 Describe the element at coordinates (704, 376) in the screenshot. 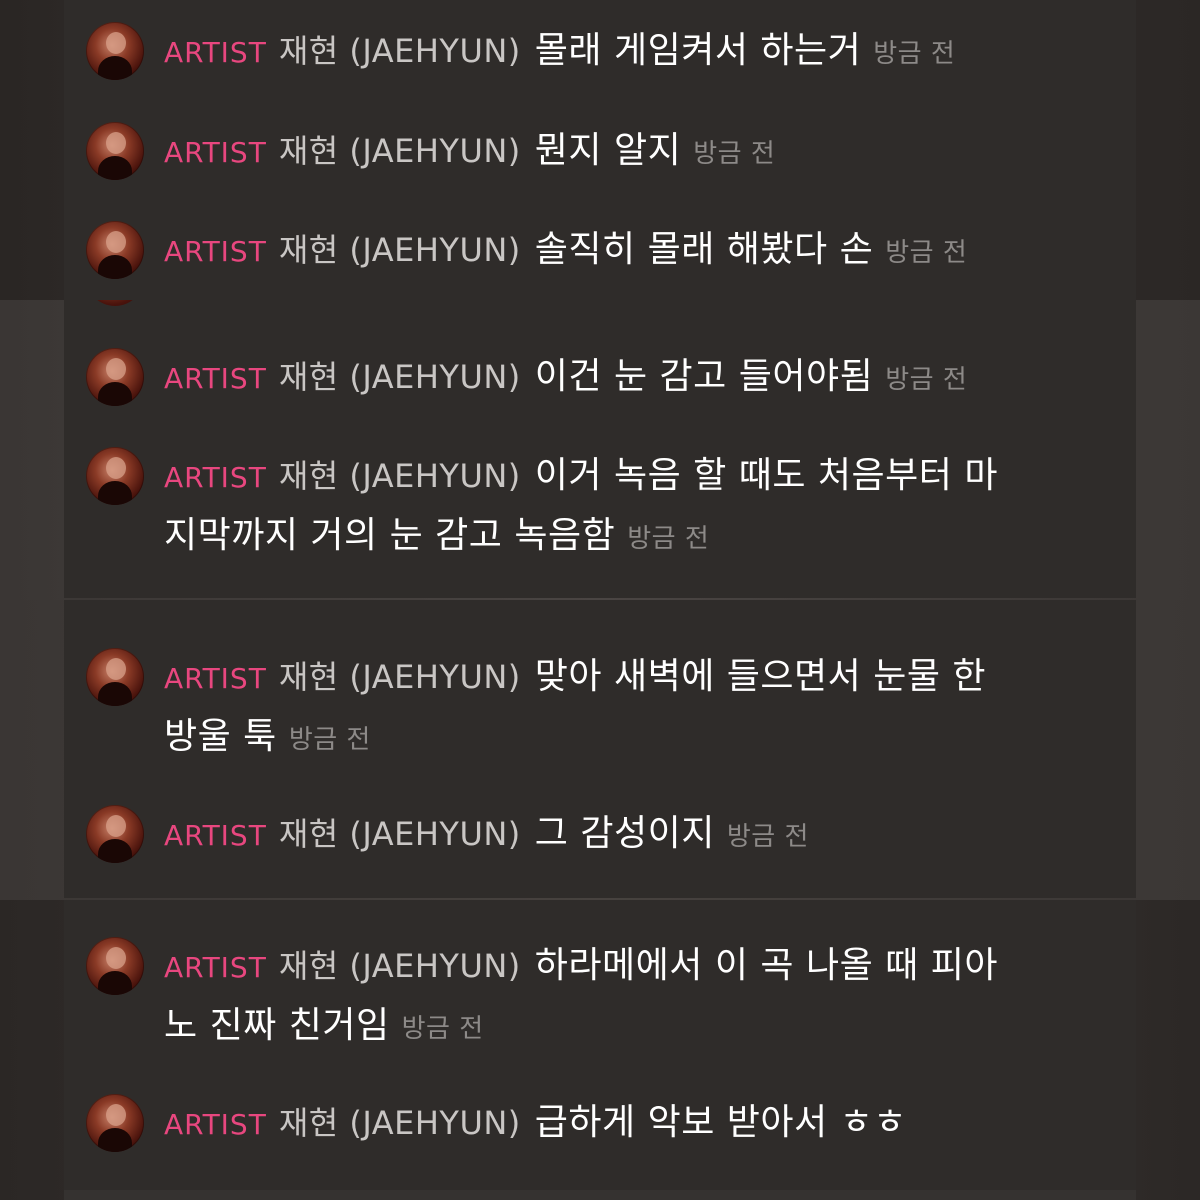

I see `message-text: 이건 눈 감고 들어야됨` at that location.